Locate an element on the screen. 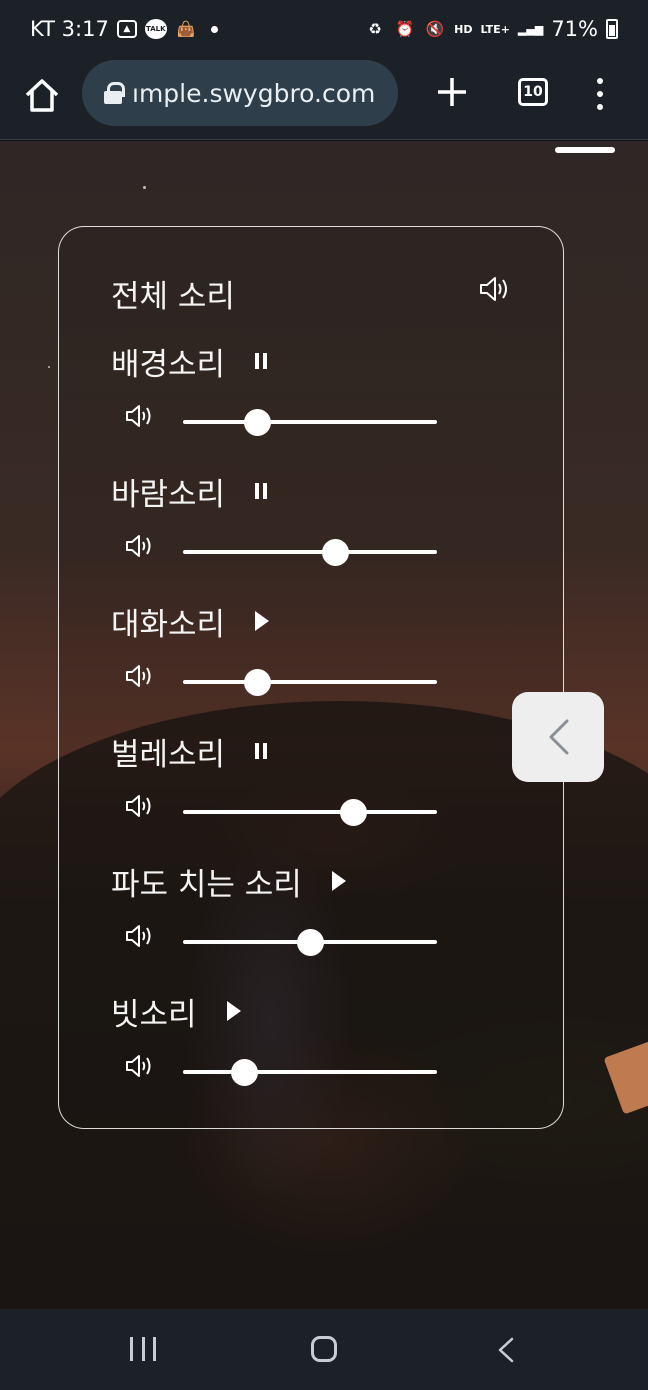  system-nav-bar is located at coordinates (324, 1349).